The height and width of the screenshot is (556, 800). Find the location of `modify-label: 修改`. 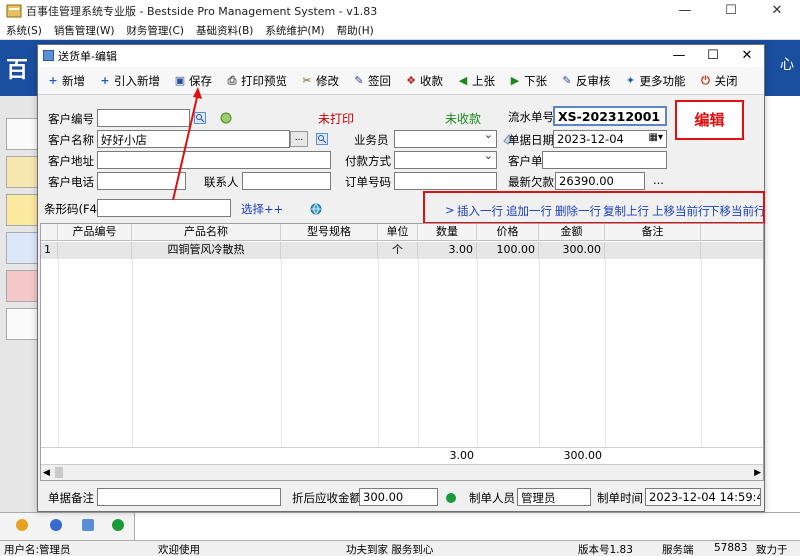

modify-label: 修改 is located at coordinates (327, 80).